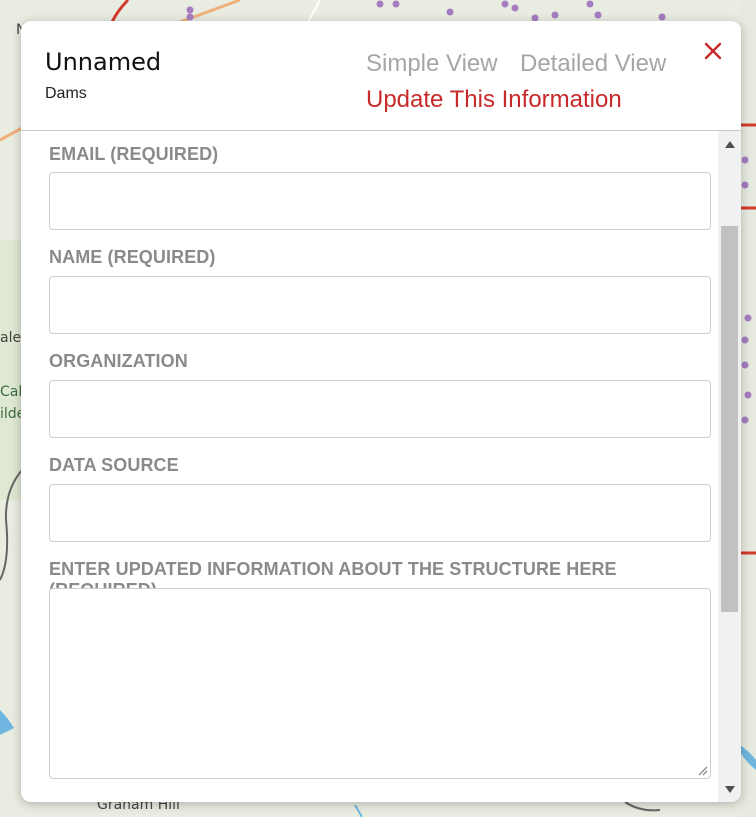 This screenshot has width=756, height=817. I want to click on map-place-label: ale, so click(11, 338).